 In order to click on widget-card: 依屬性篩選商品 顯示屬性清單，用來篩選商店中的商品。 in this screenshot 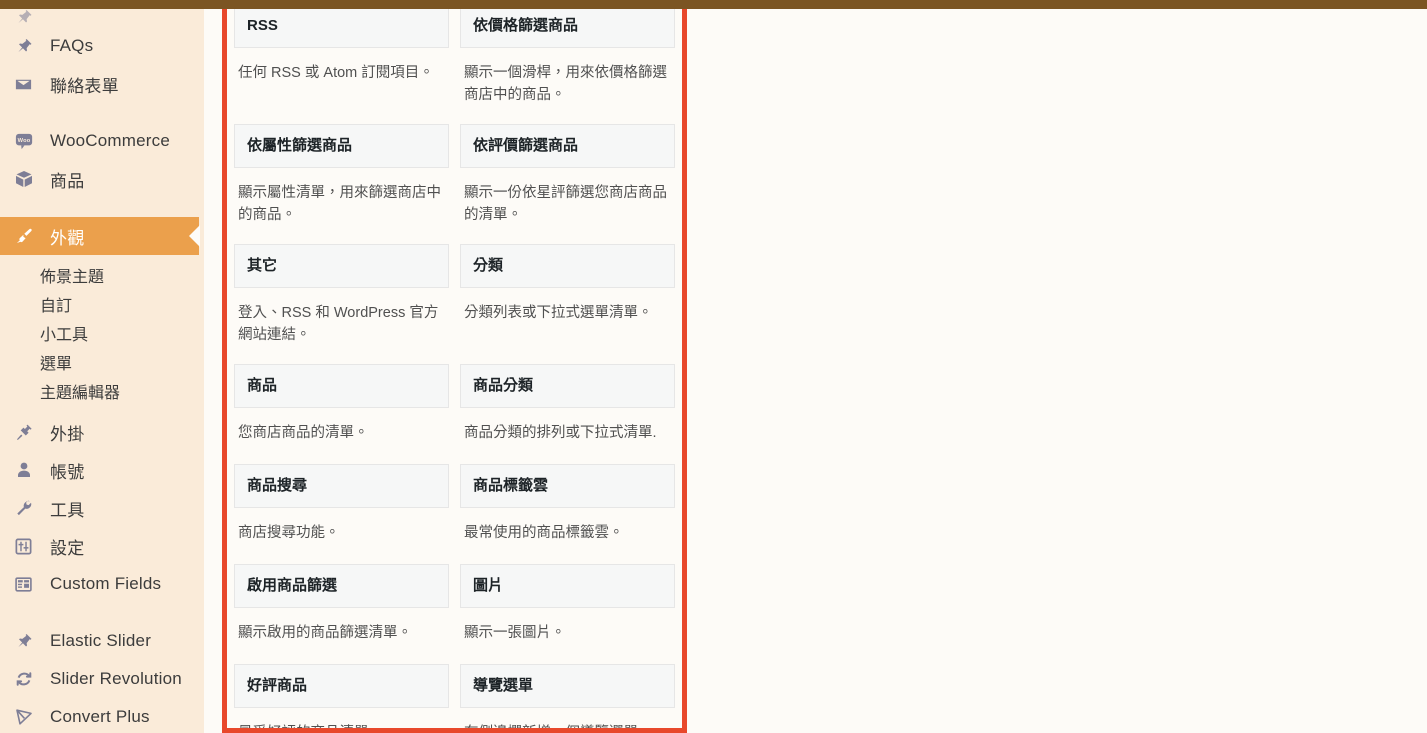, I will do `click(341, 184)`.